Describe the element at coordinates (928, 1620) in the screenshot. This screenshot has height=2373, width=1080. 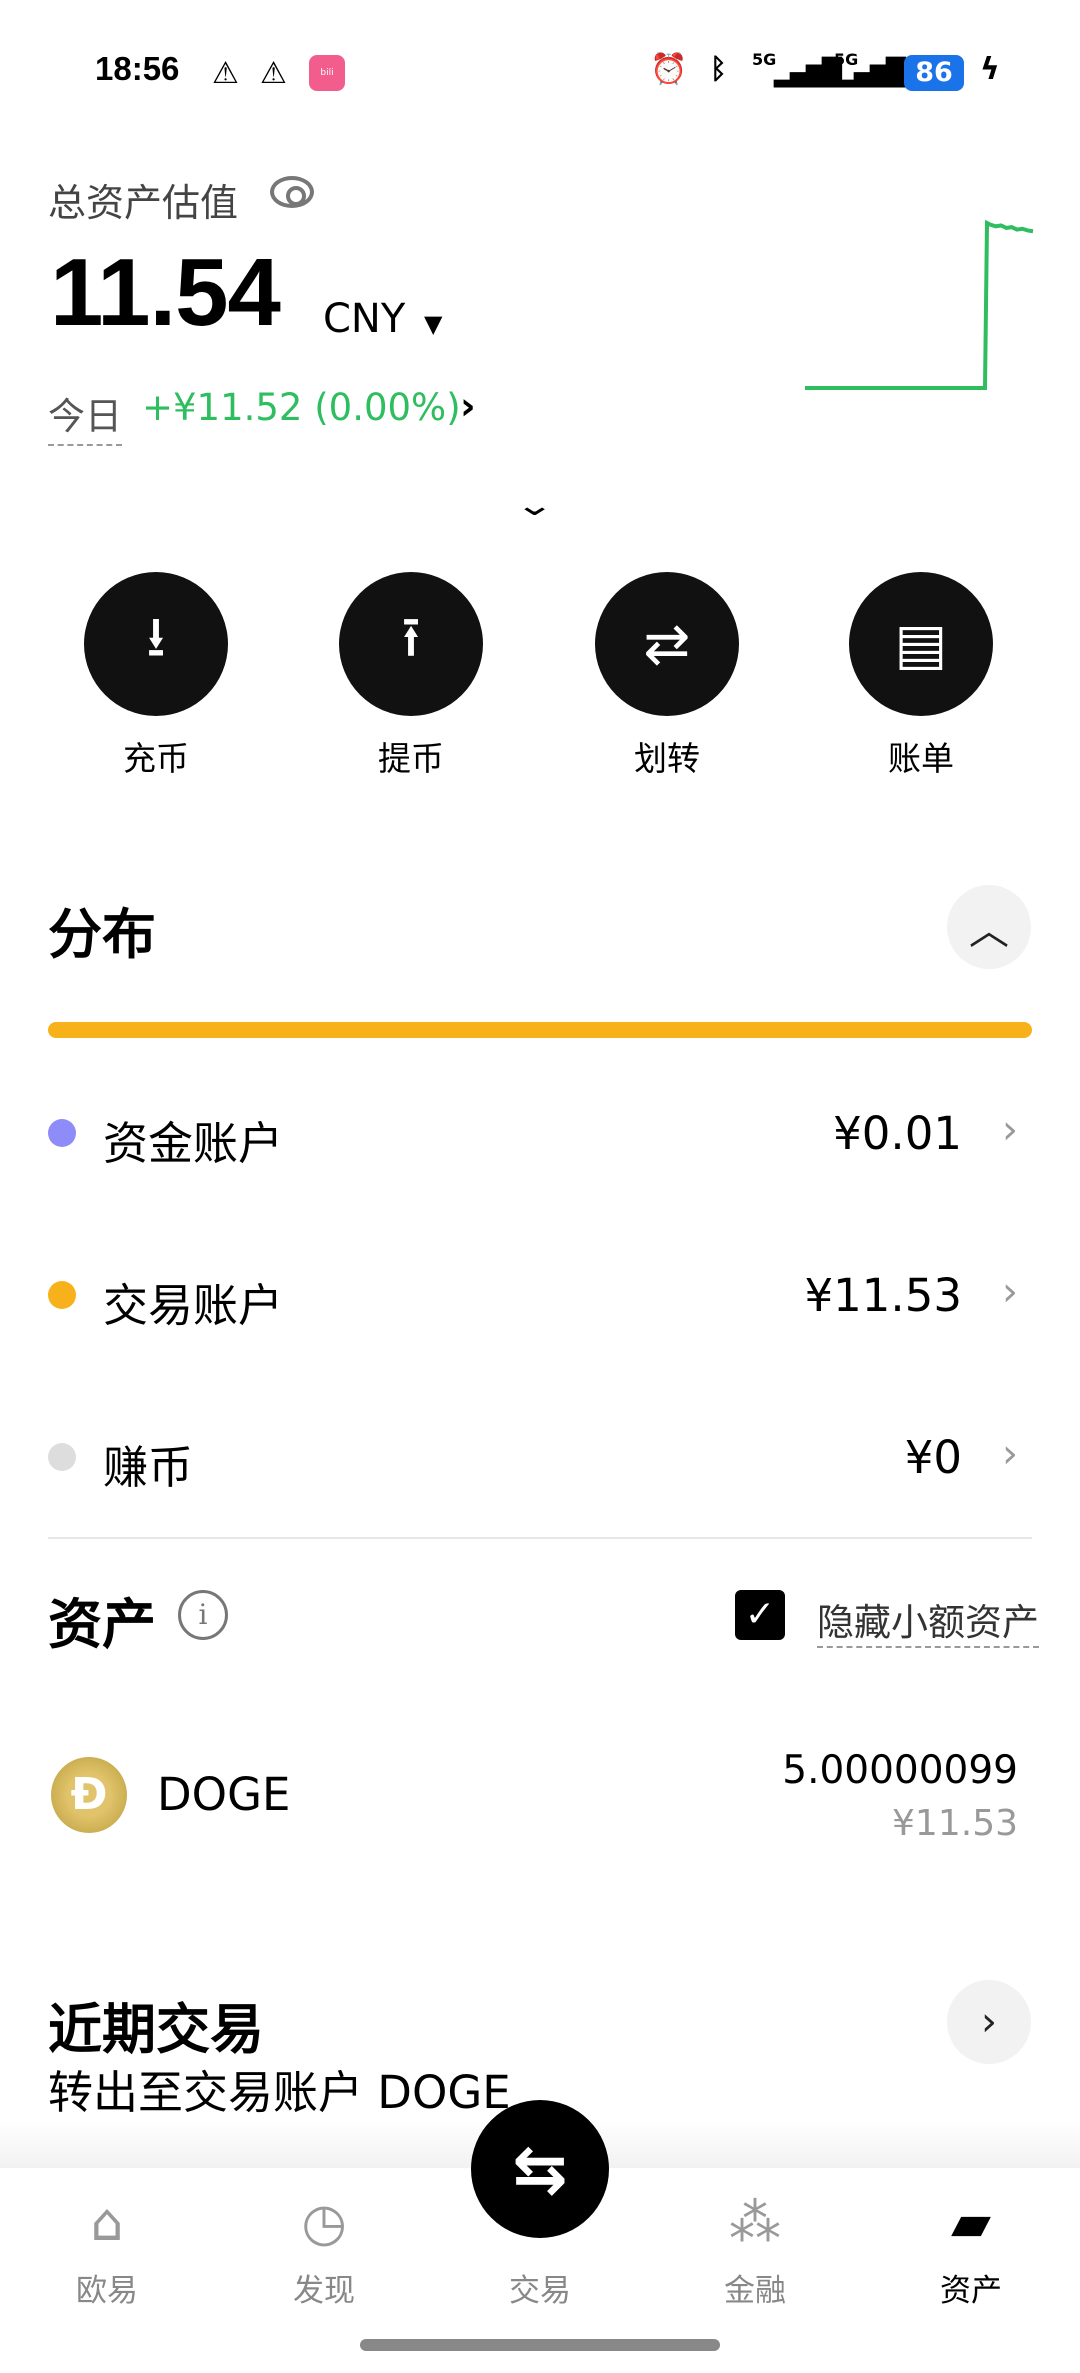
I see `hide-small-label: 隐藏小额资产` at that location.